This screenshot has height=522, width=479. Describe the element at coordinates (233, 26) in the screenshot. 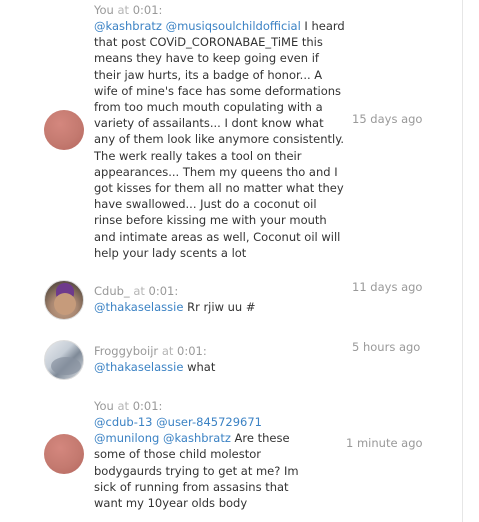

I see `mention-link: @musiqsoulchildofficial` at that location.